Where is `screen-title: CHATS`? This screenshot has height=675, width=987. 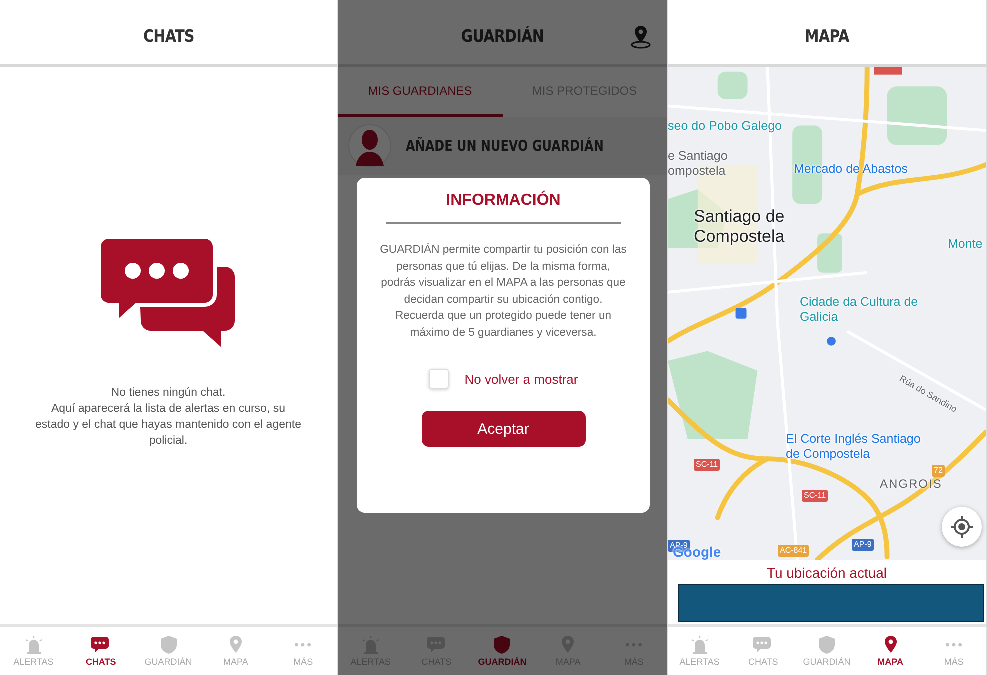 screen-title: CHATS is located at coordinates (168, 37).